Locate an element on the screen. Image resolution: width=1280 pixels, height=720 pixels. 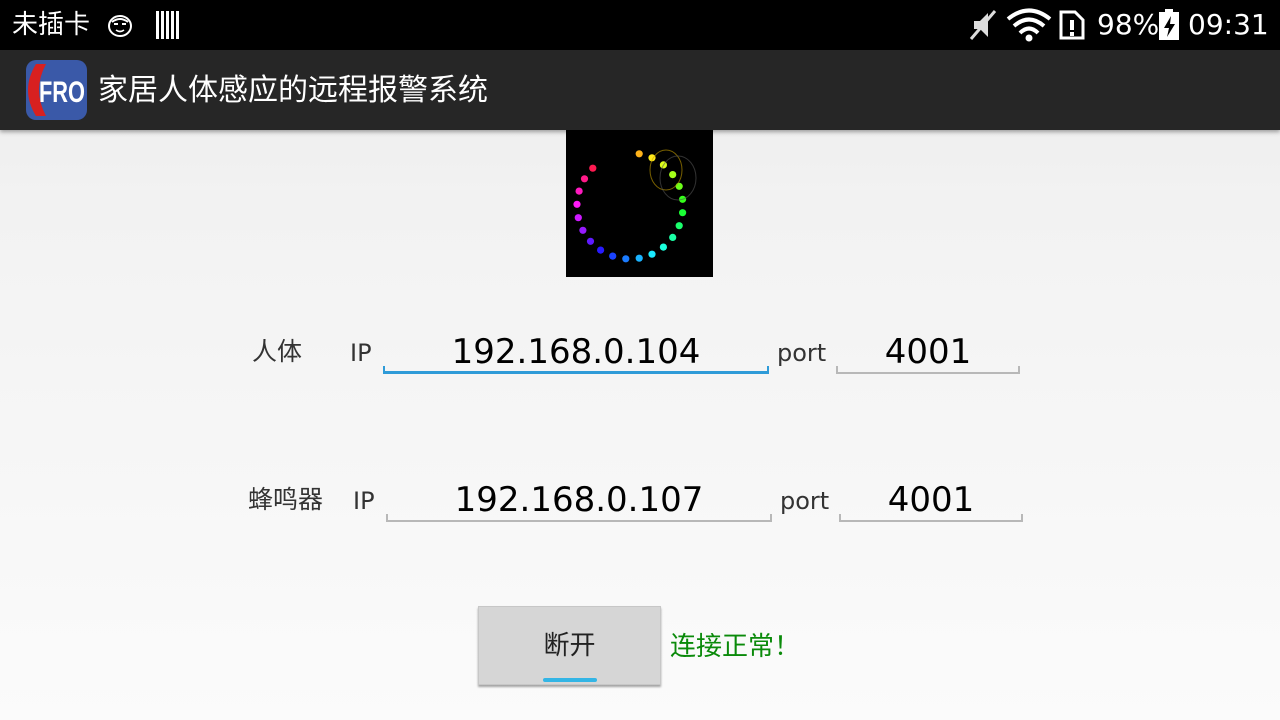
buzzer-ip-input: 192.168.0.107 is located at coordinates (579, 500).